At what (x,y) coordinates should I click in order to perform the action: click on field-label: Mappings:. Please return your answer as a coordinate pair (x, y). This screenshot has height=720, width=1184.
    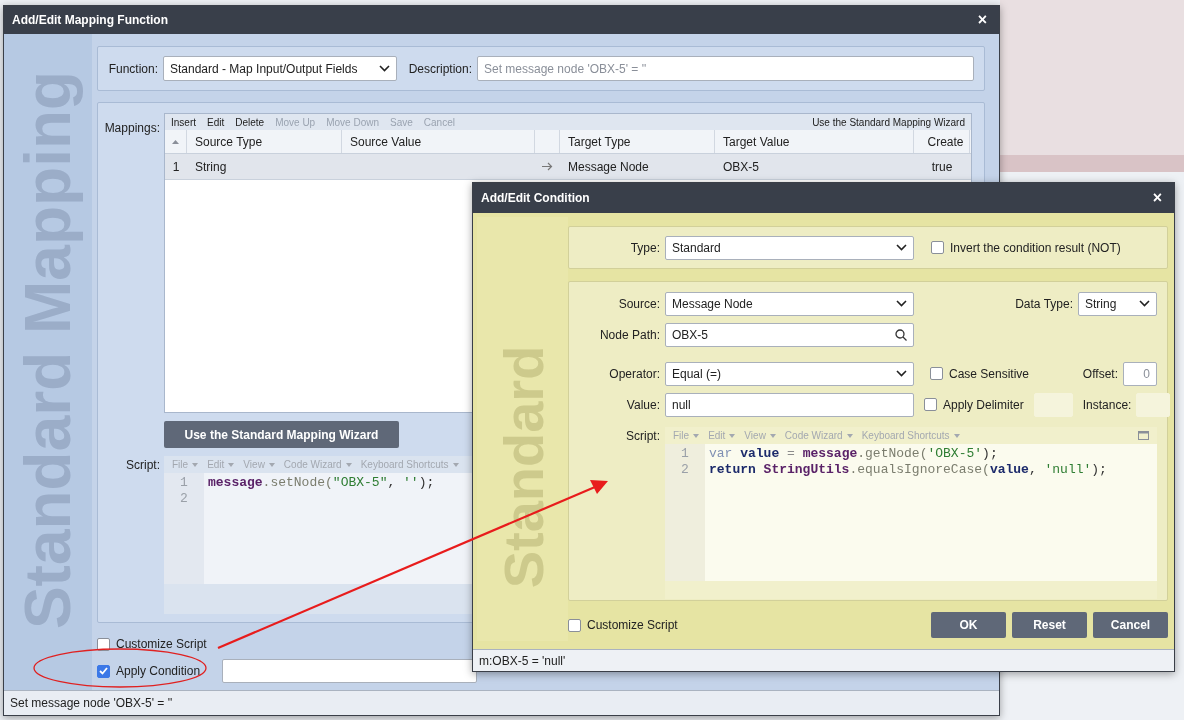
    Looking at the image, I should click on (131, 128).